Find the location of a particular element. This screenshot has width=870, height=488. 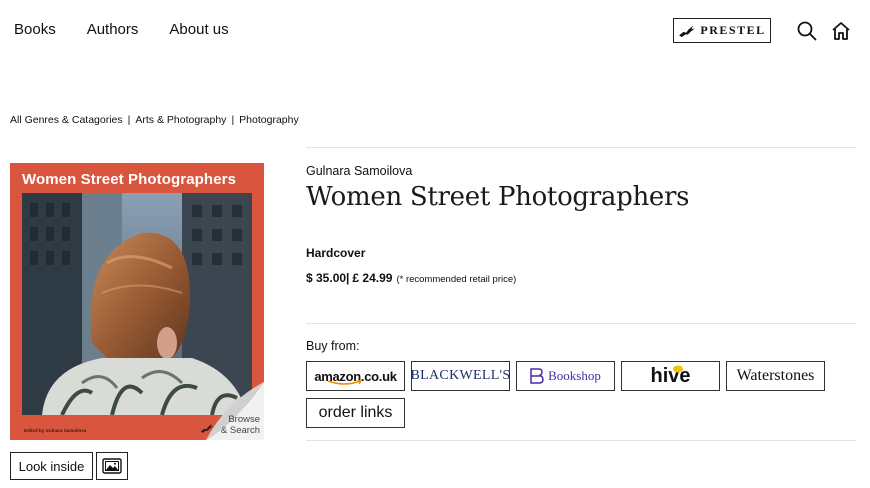

hive-logo: hive is located at coordinates (670, 375).